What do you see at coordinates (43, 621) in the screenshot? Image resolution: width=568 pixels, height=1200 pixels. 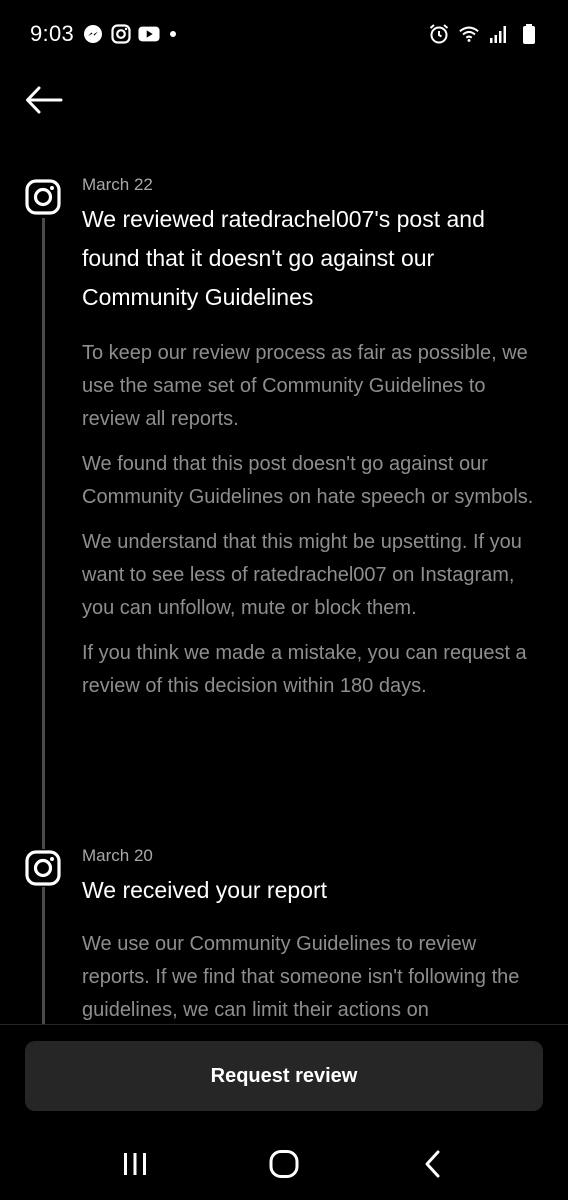 I see `timeline-line` at bounding box center [43, 621].